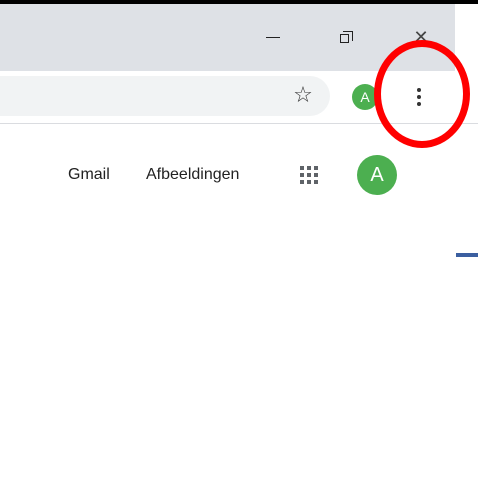  What do you see at coordinates (377, 175) in the screenshot?
I see `account-avatar: A` at bounding box center [377, 175].